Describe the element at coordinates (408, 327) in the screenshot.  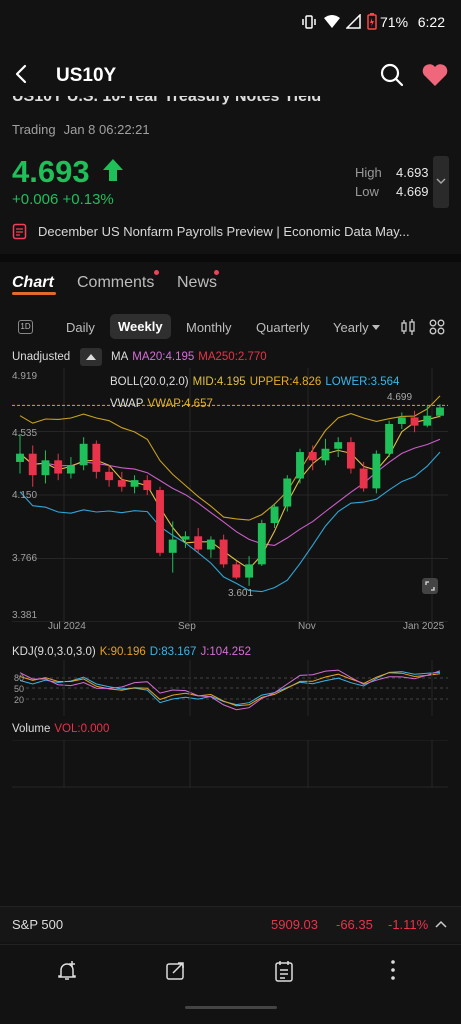
I see `candlestick-type-icon` at that location.